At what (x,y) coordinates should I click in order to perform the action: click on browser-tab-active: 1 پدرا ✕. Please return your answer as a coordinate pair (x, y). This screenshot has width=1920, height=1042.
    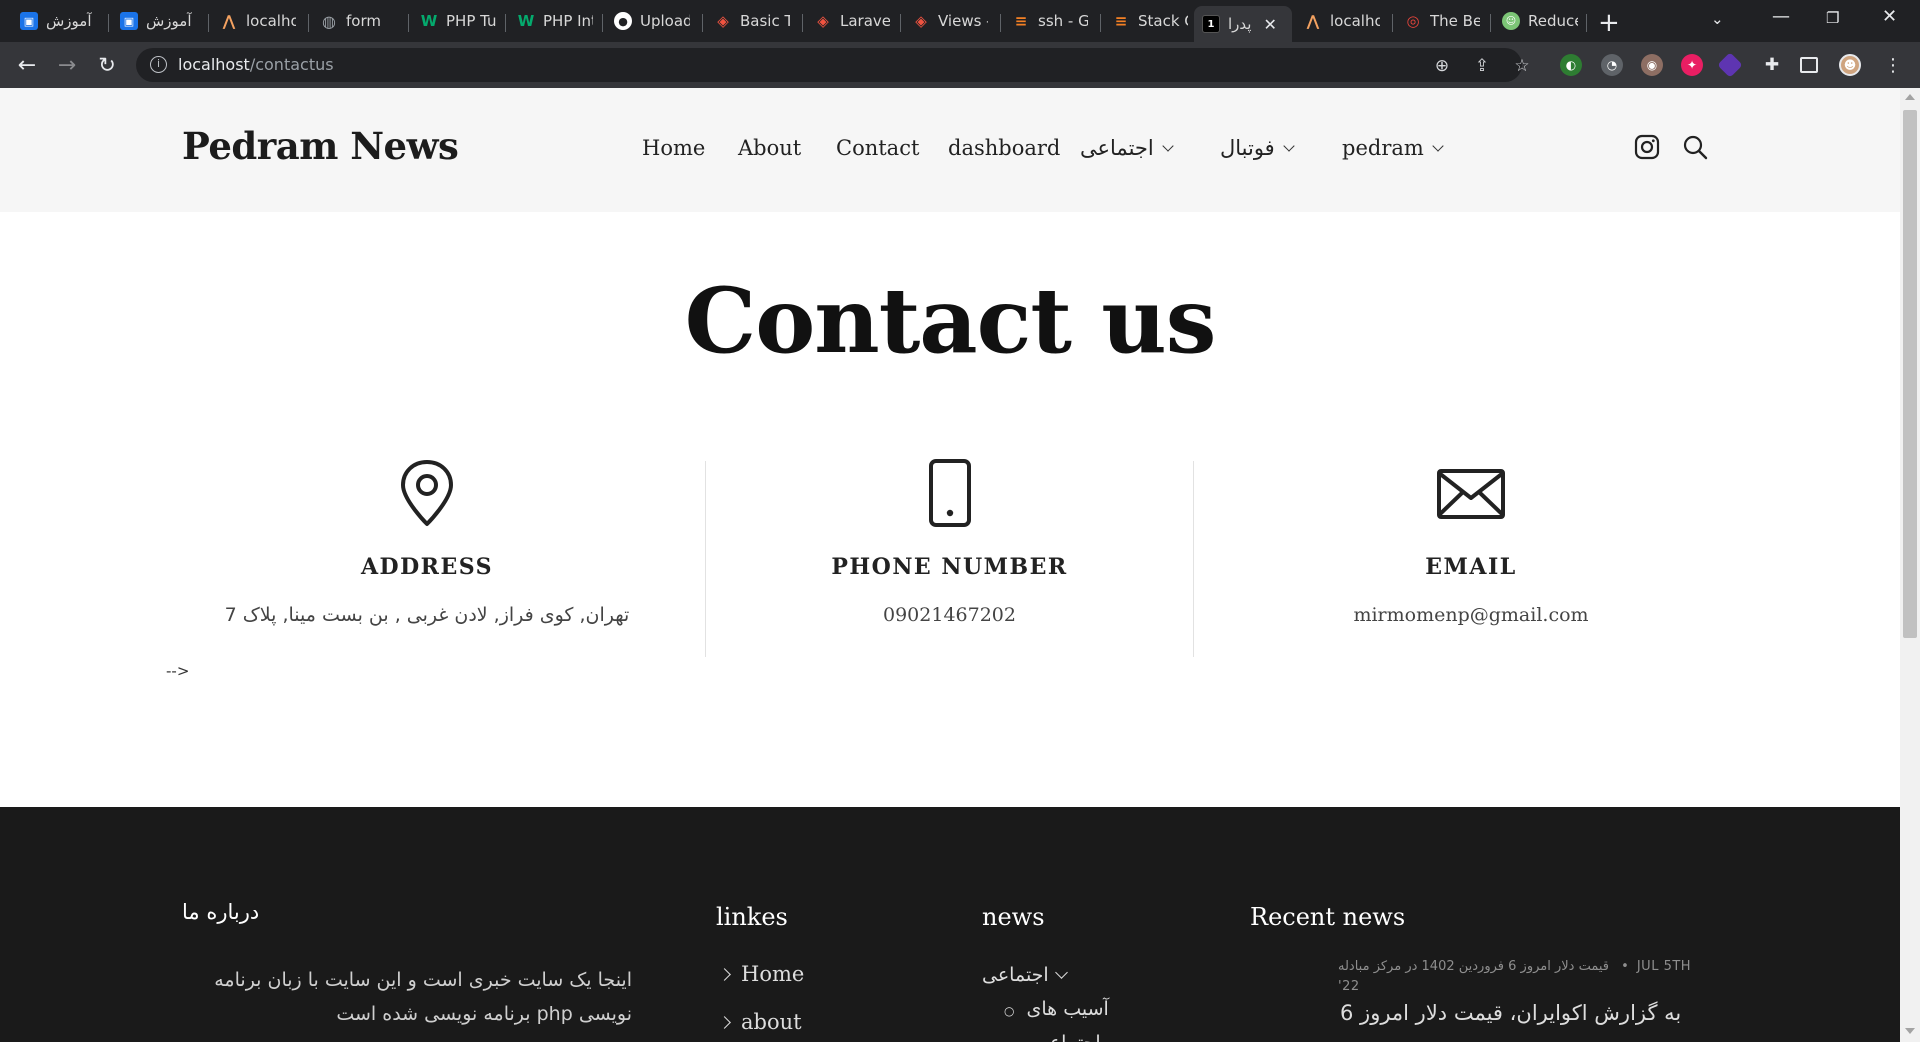
    Looking at the image, I should click on (1243, 24).